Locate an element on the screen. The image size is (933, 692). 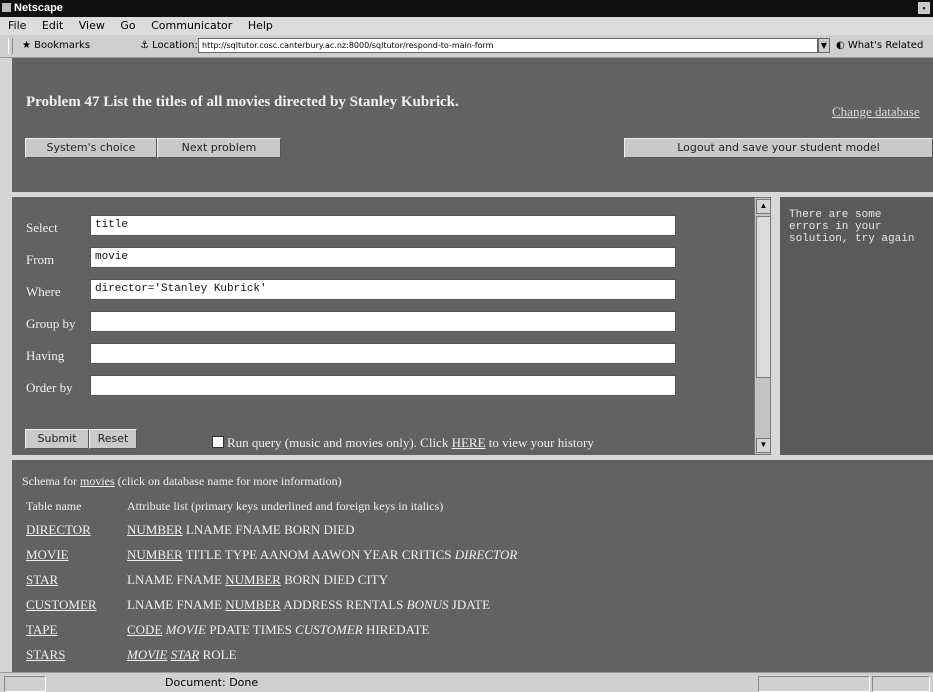
menu-view: View is located at coordinates (92, 25).